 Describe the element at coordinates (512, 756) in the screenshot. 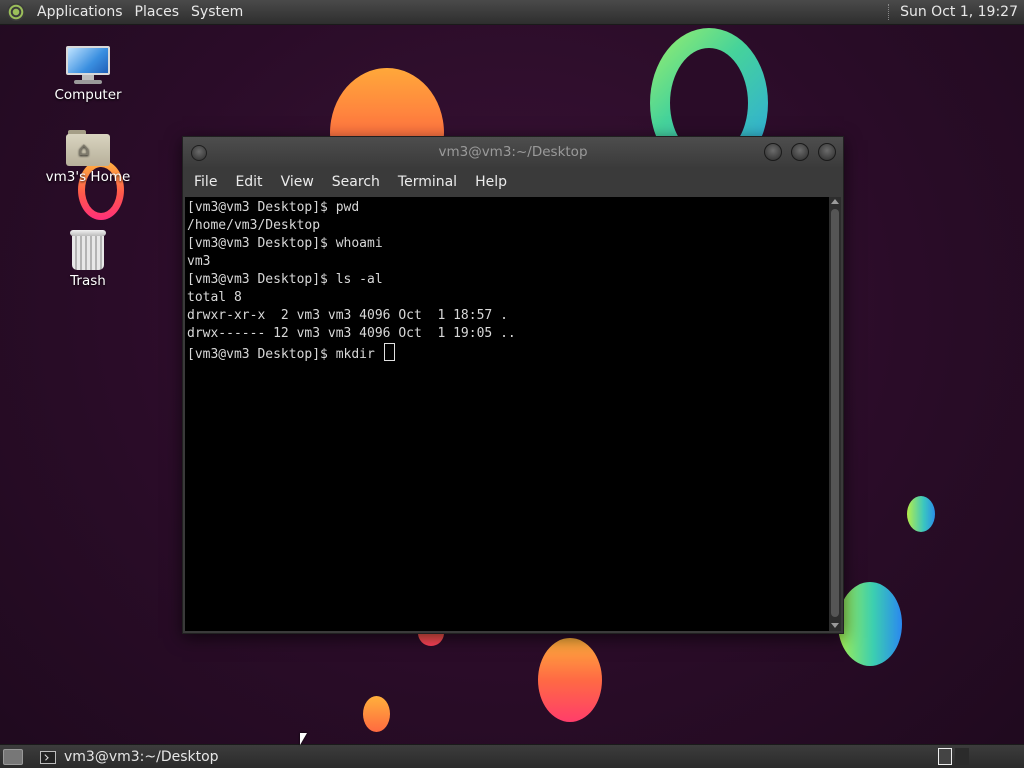

I see `bottom-panel: vm3@vm3:~/Desktop` at that location.